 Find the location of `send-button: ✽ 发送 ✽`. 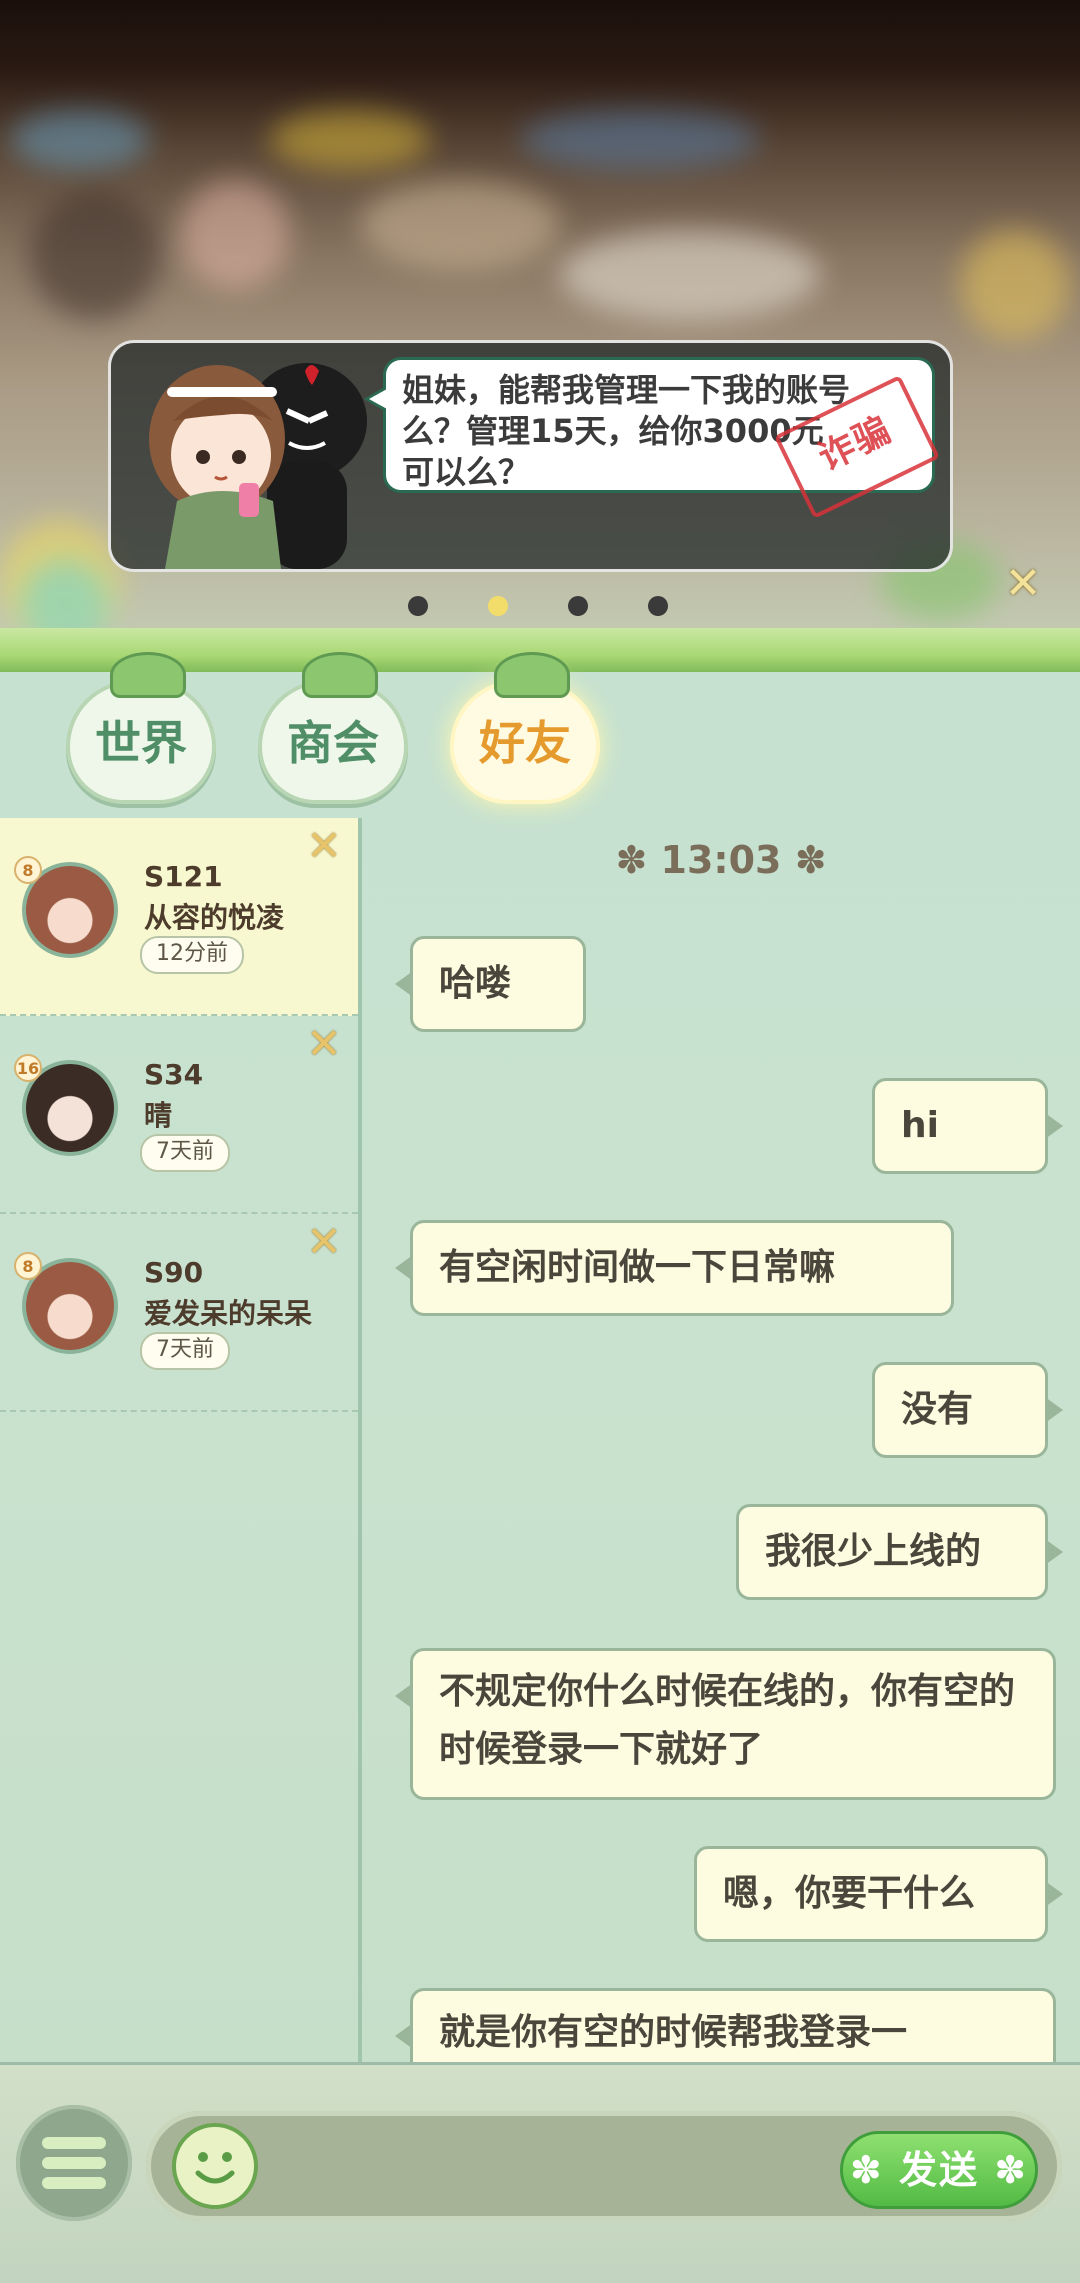

send-button: ✽ 发送 ✽ is located at coordinates (939, 2170).